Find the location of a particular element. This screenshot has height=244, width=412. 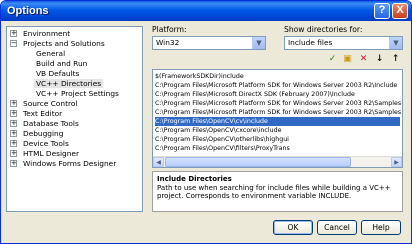

close-button: X is located at coordinates (400, 11).